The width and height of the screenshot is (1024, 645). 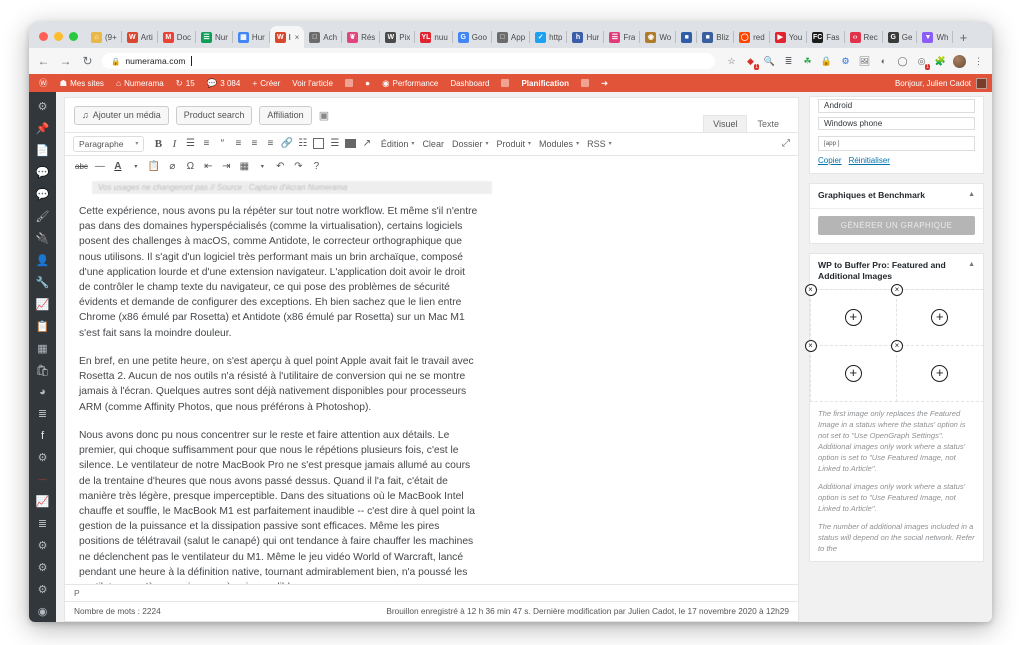 I want to click on menu-rss: RSS ▾, so click(x=599, y=144).